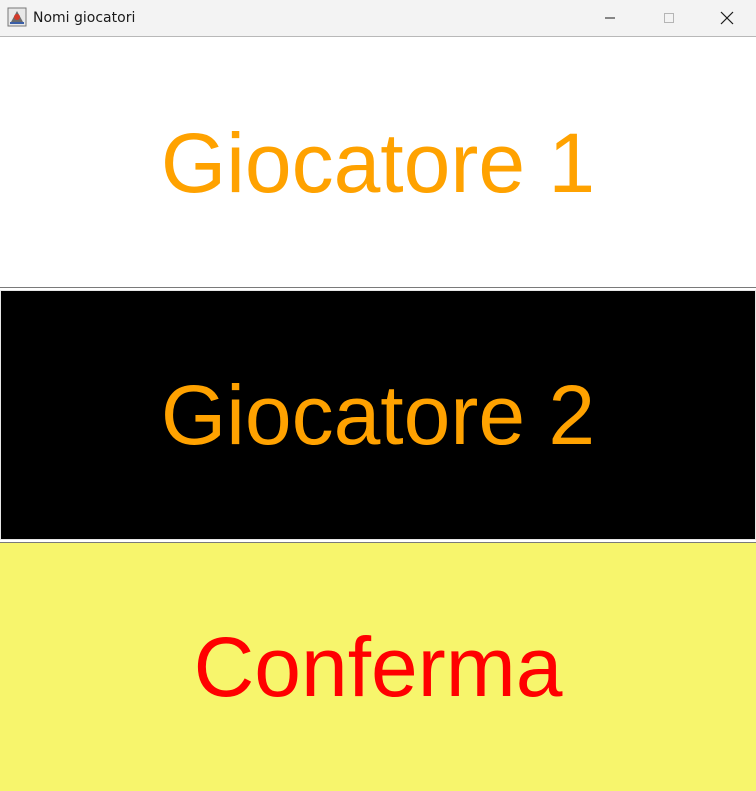 Image resolution: width=756 pixels, height=791 pixels. I want to click on close-icon, so click(727, 18).